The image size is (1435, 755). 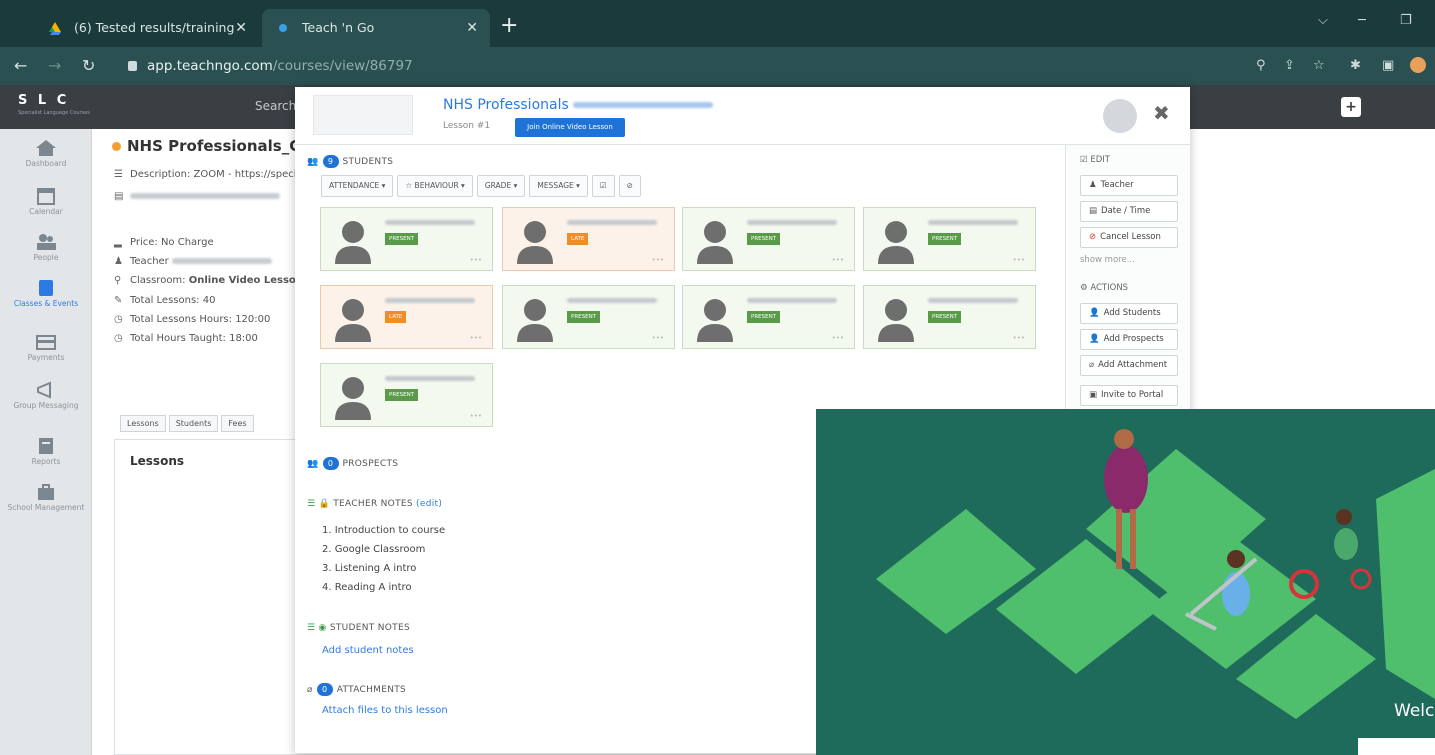 I want to click on price-text: Price: No Charge, so click(x=172, y=242).